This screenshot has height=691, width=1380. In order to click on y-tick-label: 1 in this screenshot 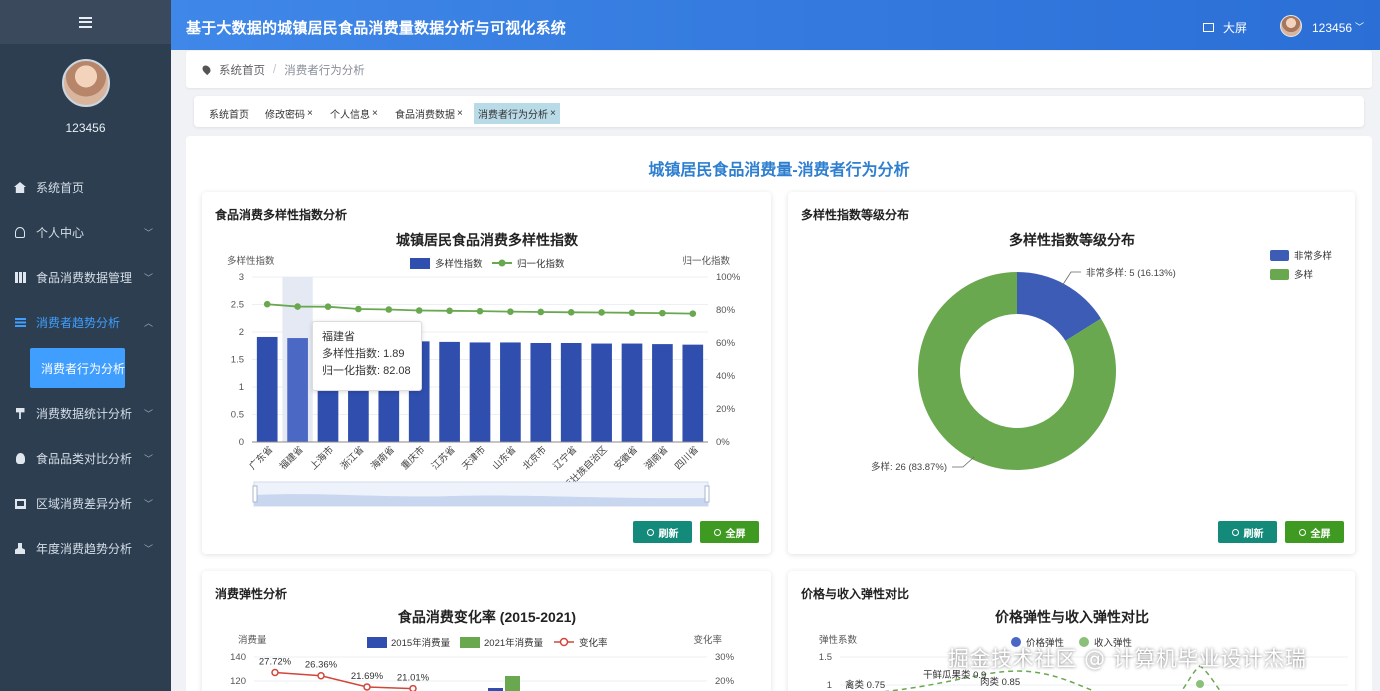, I will do `click(829, 685)`.